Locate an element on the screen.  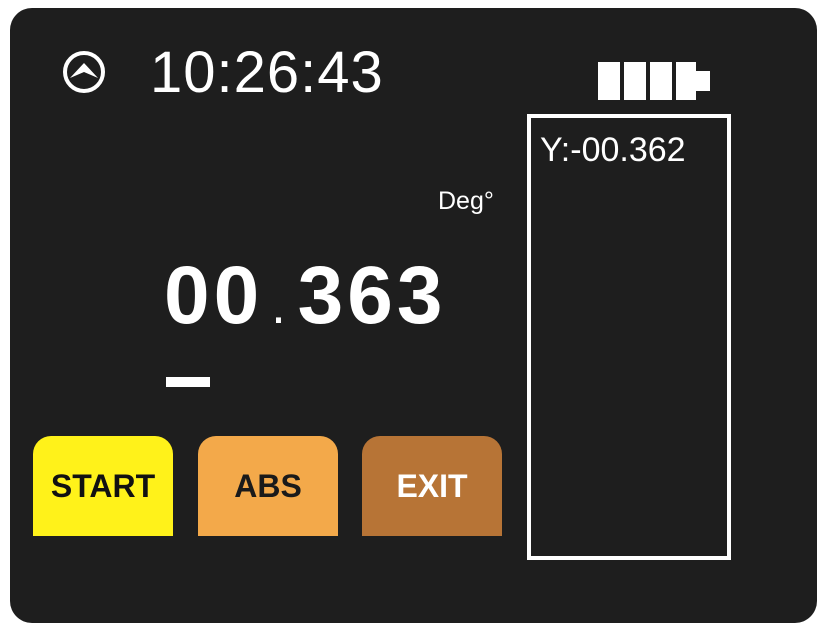
reading-integer: 00 is located at coordinates (214, 295).